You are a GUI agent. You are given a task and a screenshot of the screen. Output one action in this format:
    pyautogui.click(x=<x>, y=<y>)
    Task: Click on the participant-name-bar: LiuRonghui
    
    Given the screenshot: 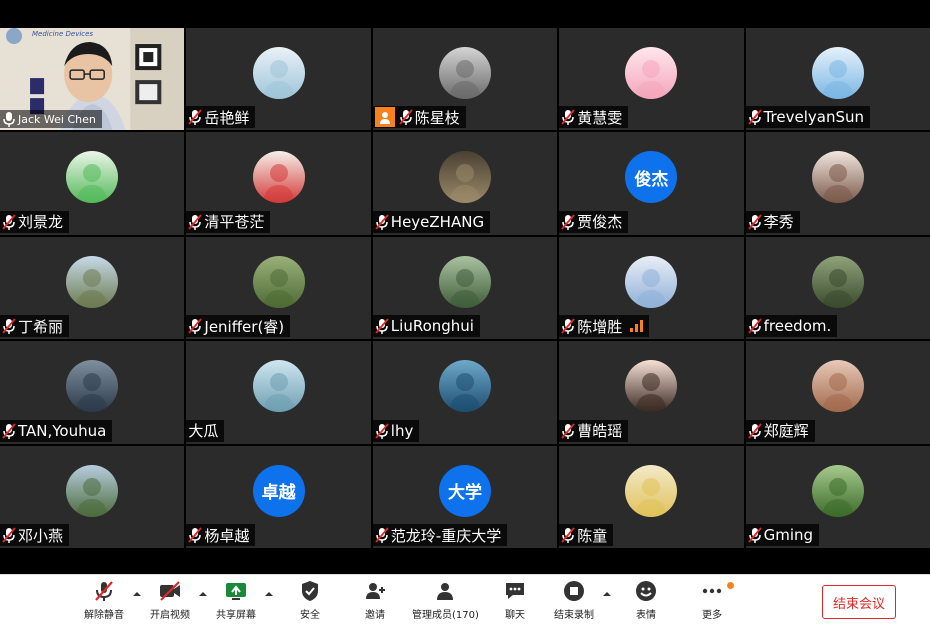 What is the action you would take?
    pyautogui.click(x=426, y=326)
    